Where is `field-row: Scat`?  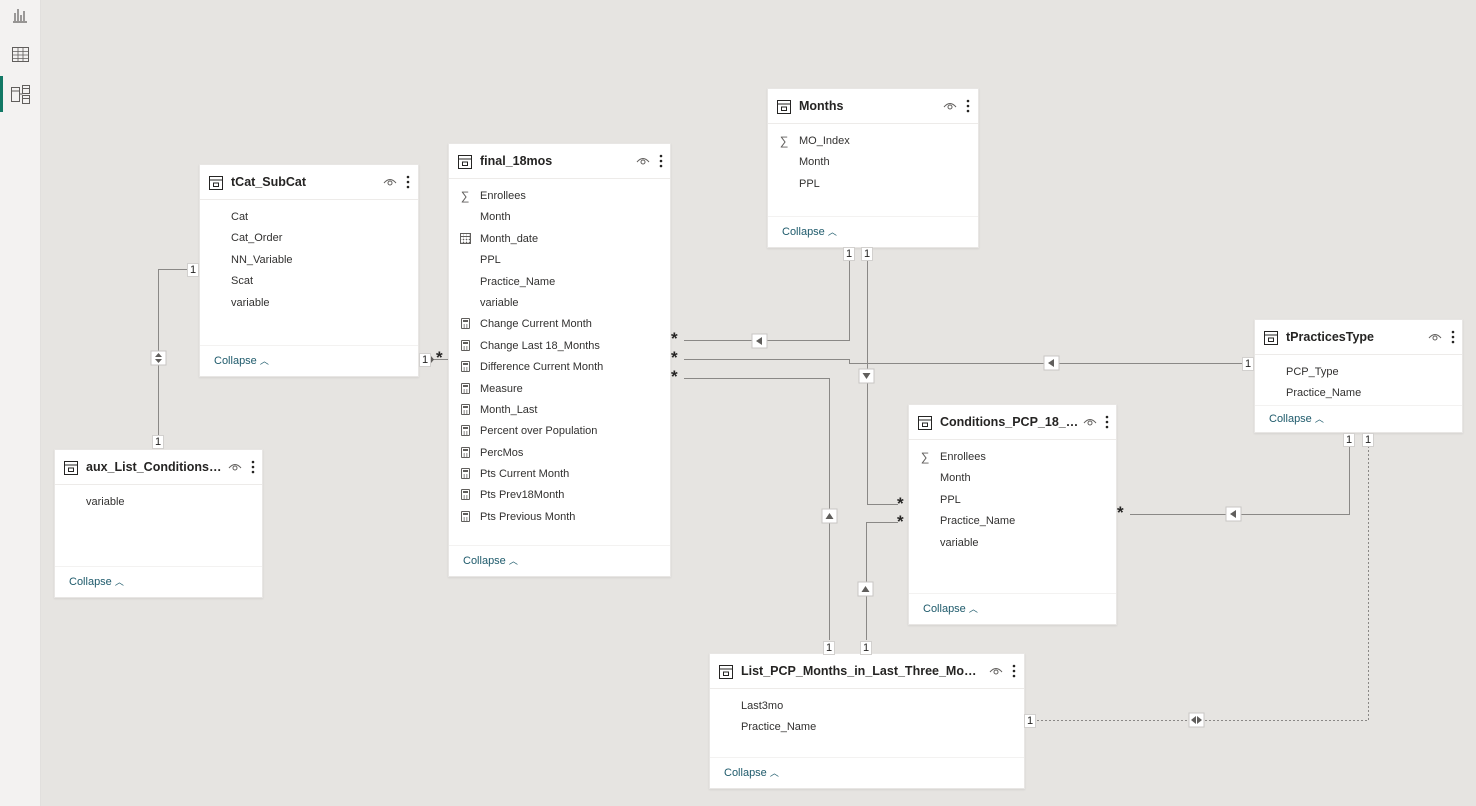 field-row: Scat is located at coordinates (309, 282).